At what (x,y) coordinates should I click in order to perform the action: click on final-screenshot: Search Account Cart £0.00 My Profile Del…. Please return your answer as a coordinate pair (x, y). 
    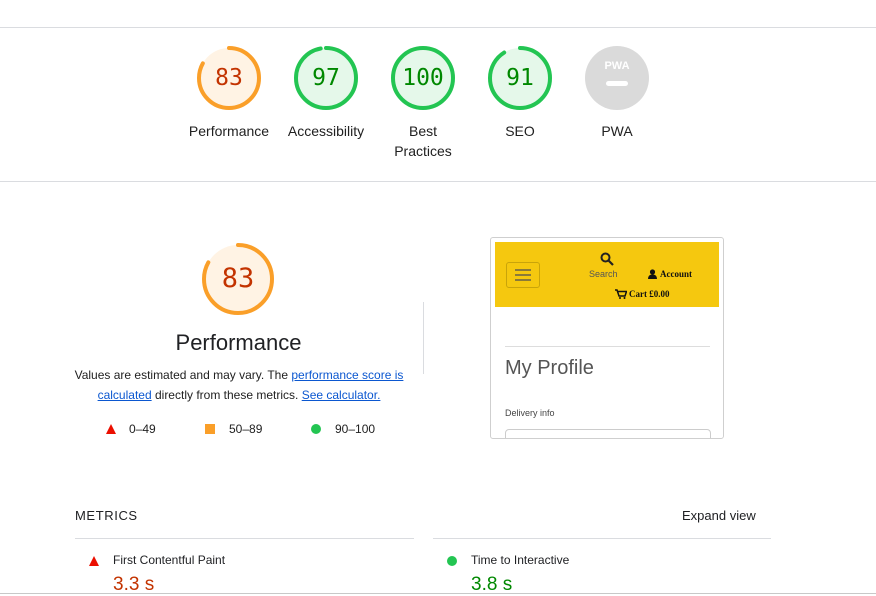
    Looking at the image, I should click on (607, 338).